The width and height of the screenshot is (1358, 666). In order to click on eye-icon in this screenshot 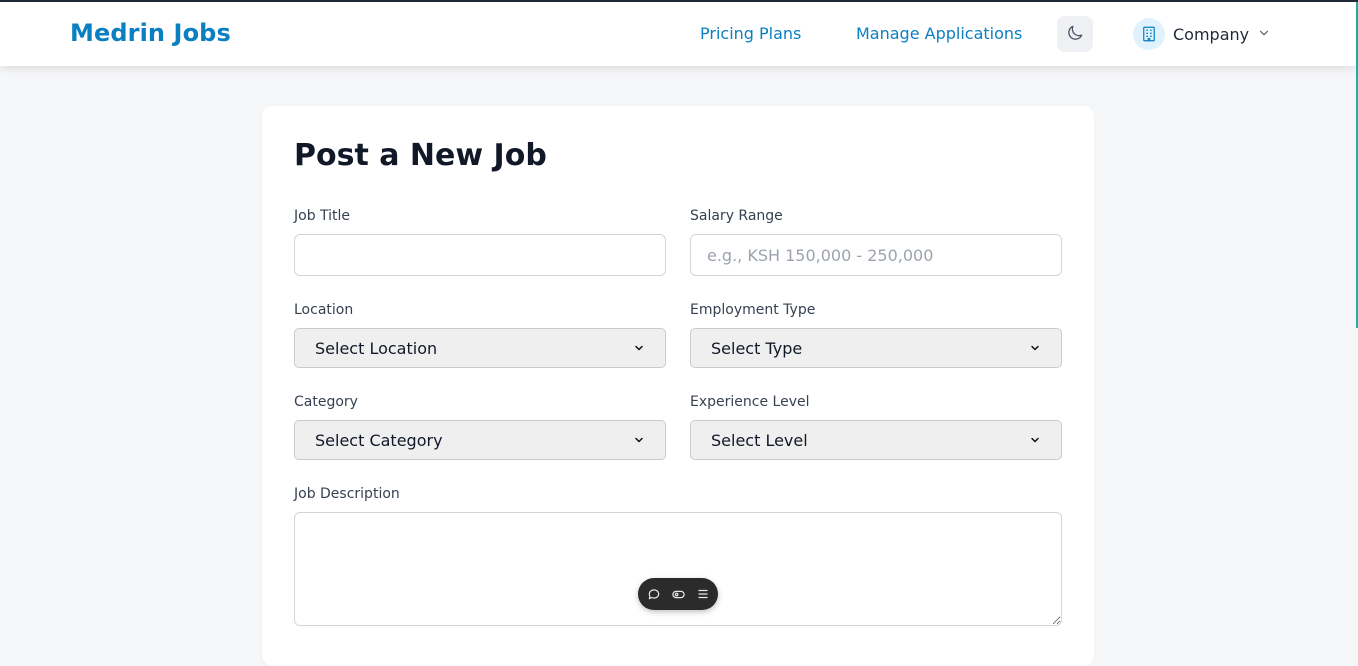, I will do `click(678, 594)`.